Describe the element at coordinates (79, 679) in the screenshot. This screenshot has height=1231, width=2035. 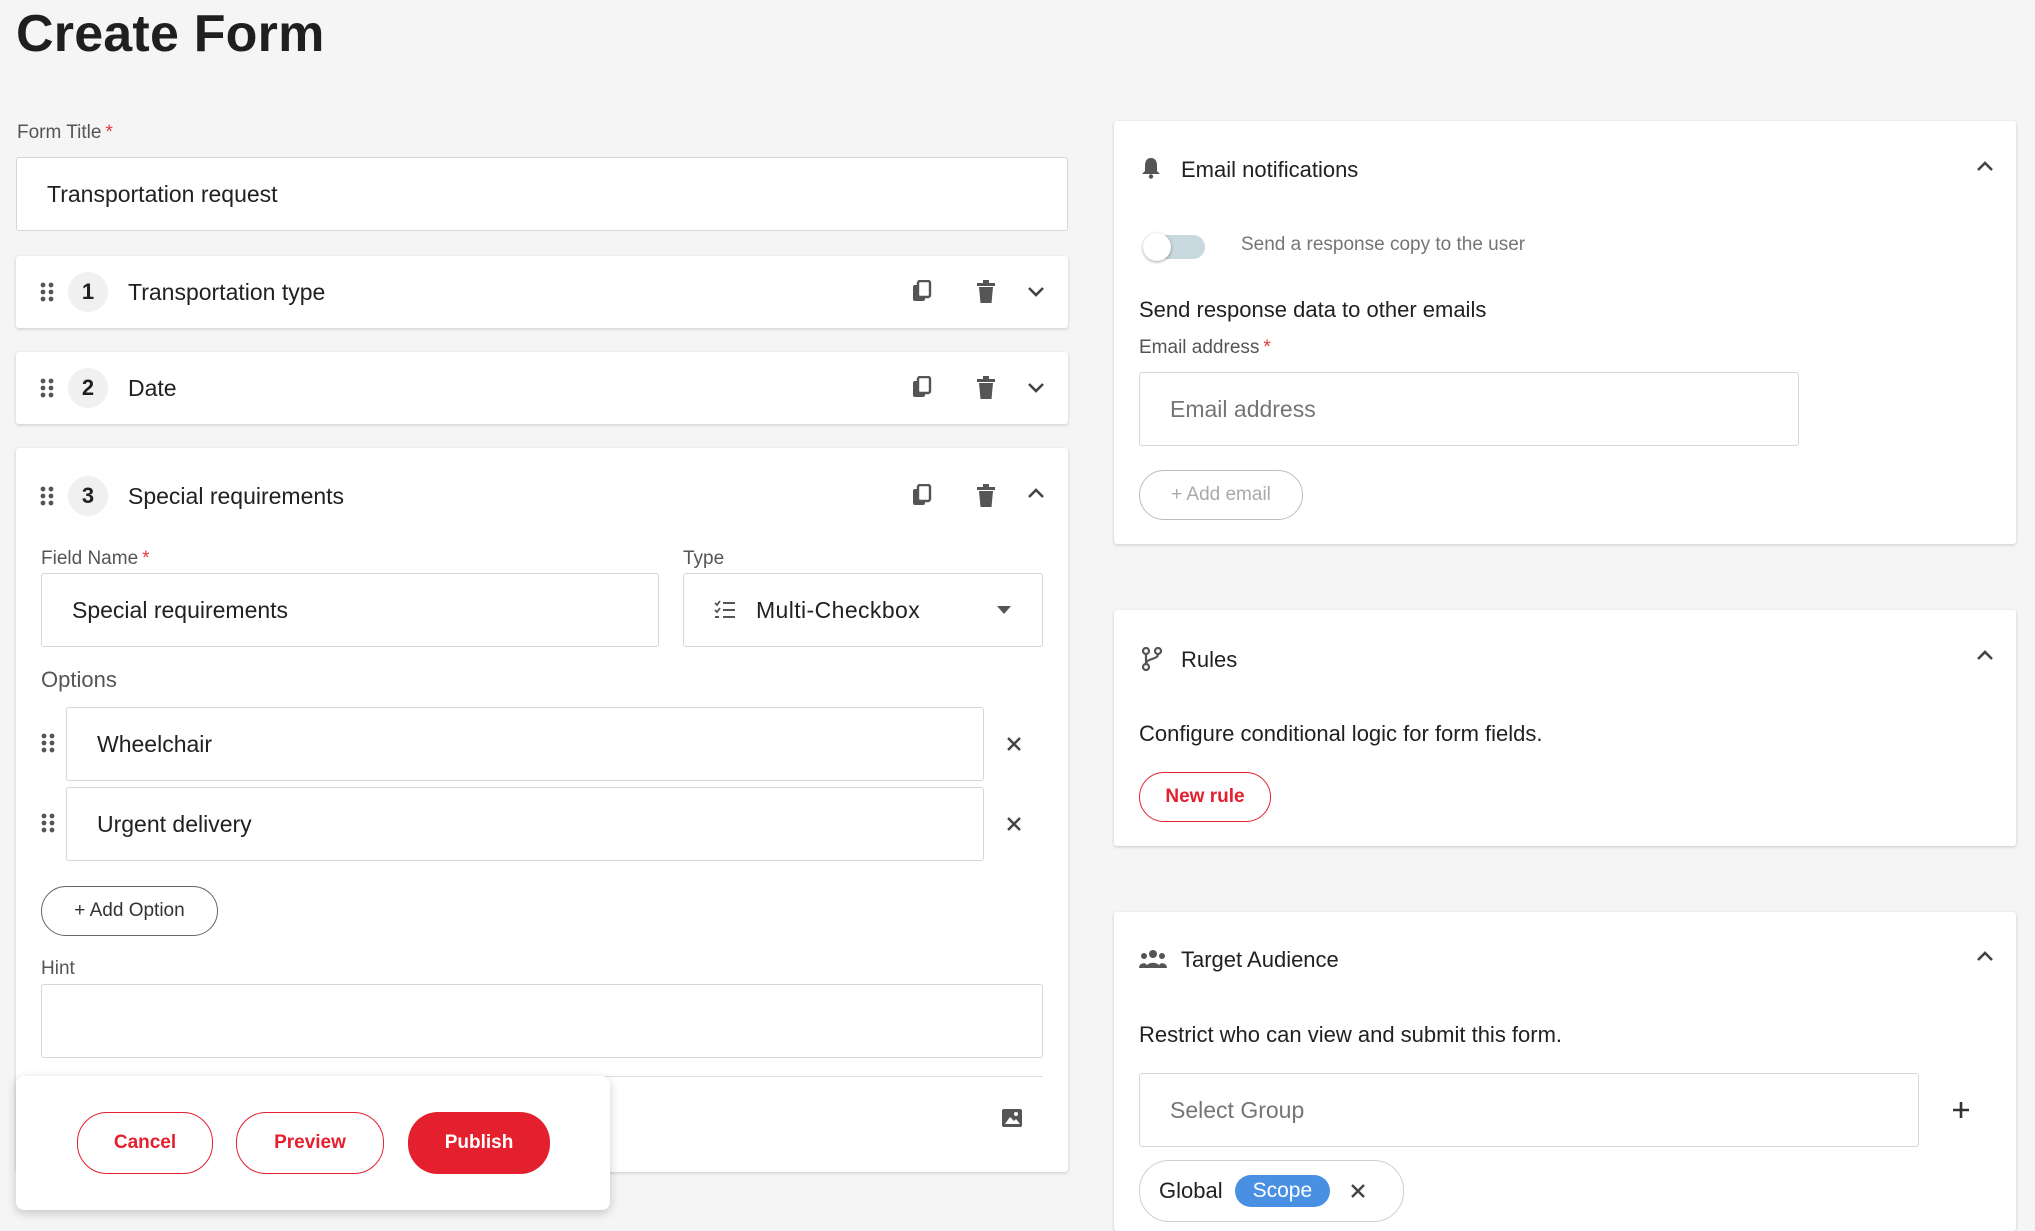
I see `options-label: Options` at that location.